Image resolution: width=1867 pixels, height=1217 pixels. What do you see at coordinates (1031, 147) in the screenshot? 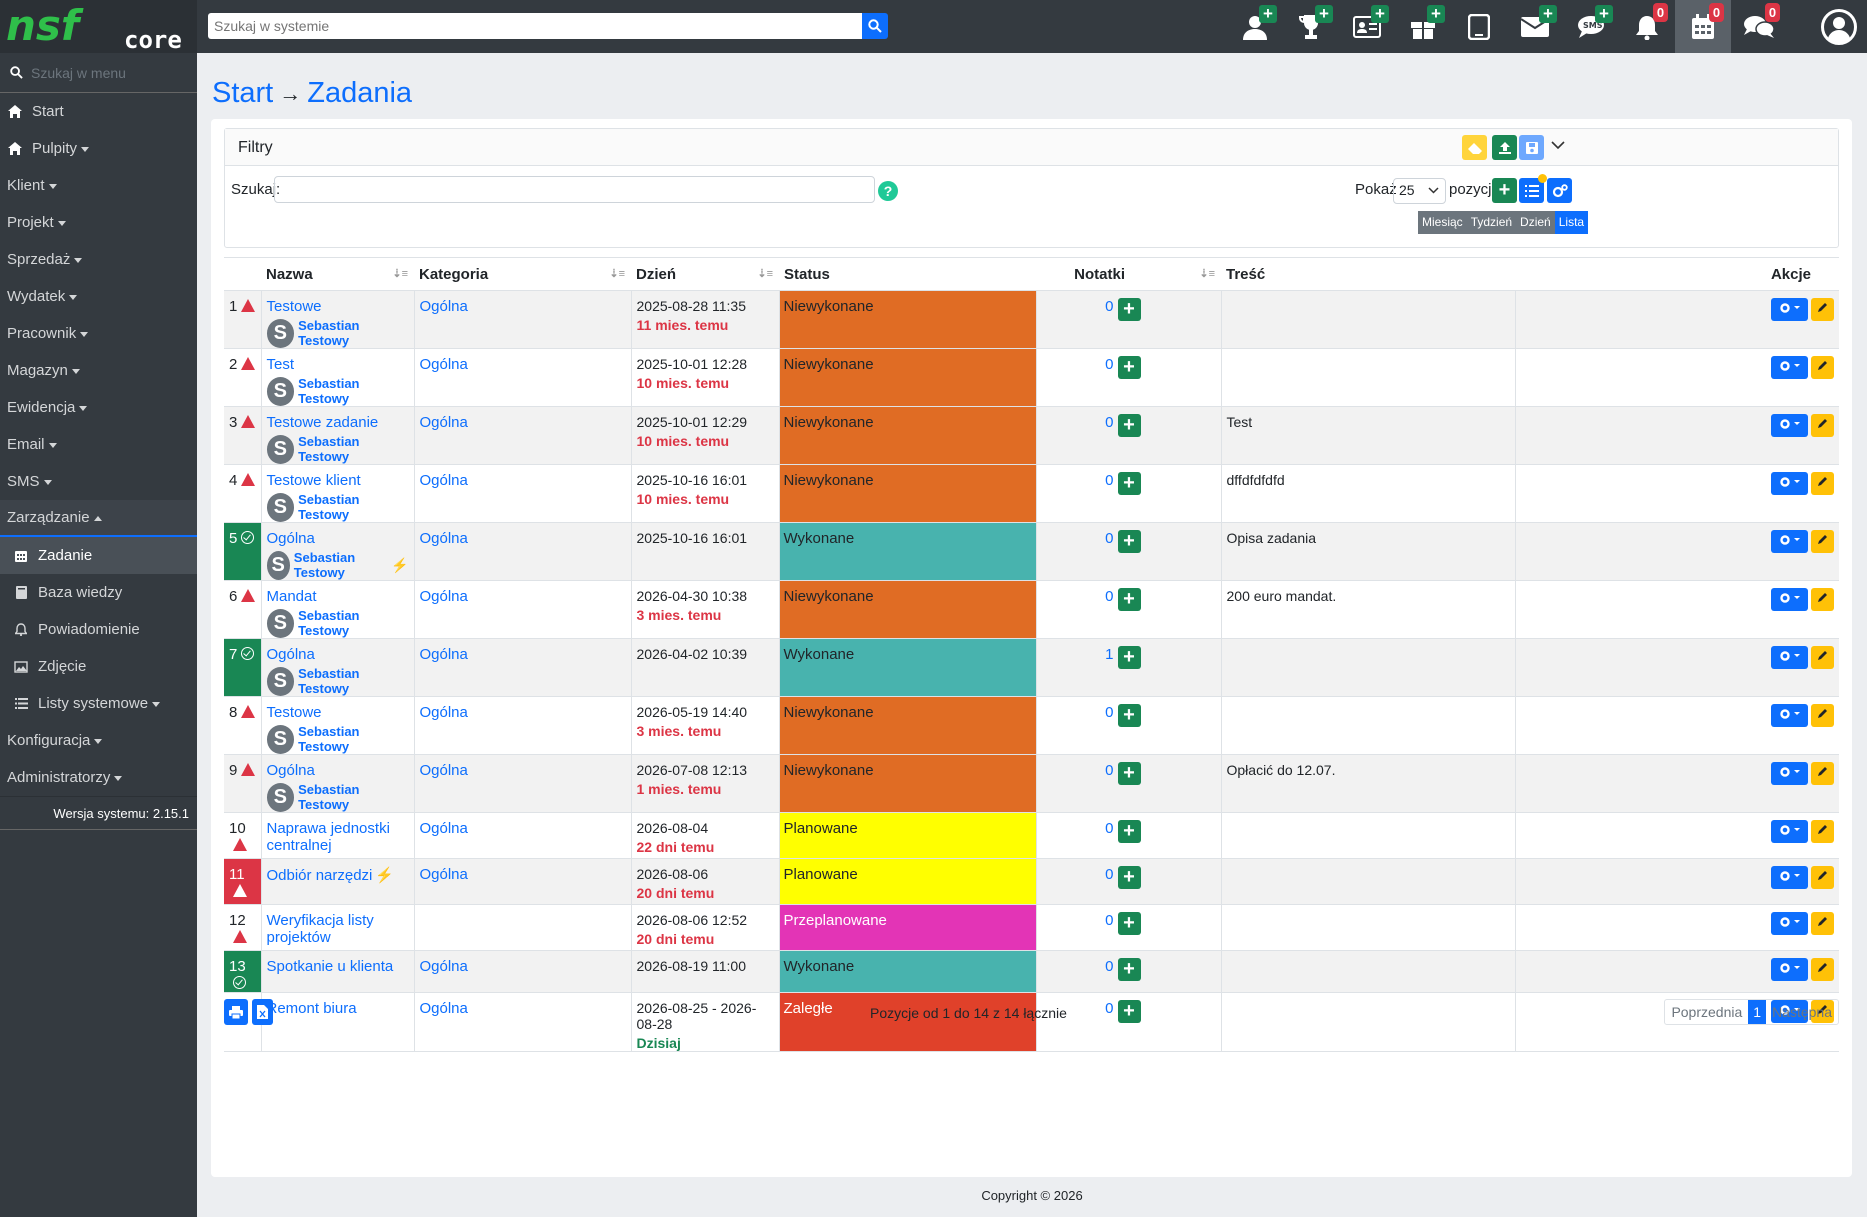
I see `filters-header: Filtry` at bounding box center [1031, 147].